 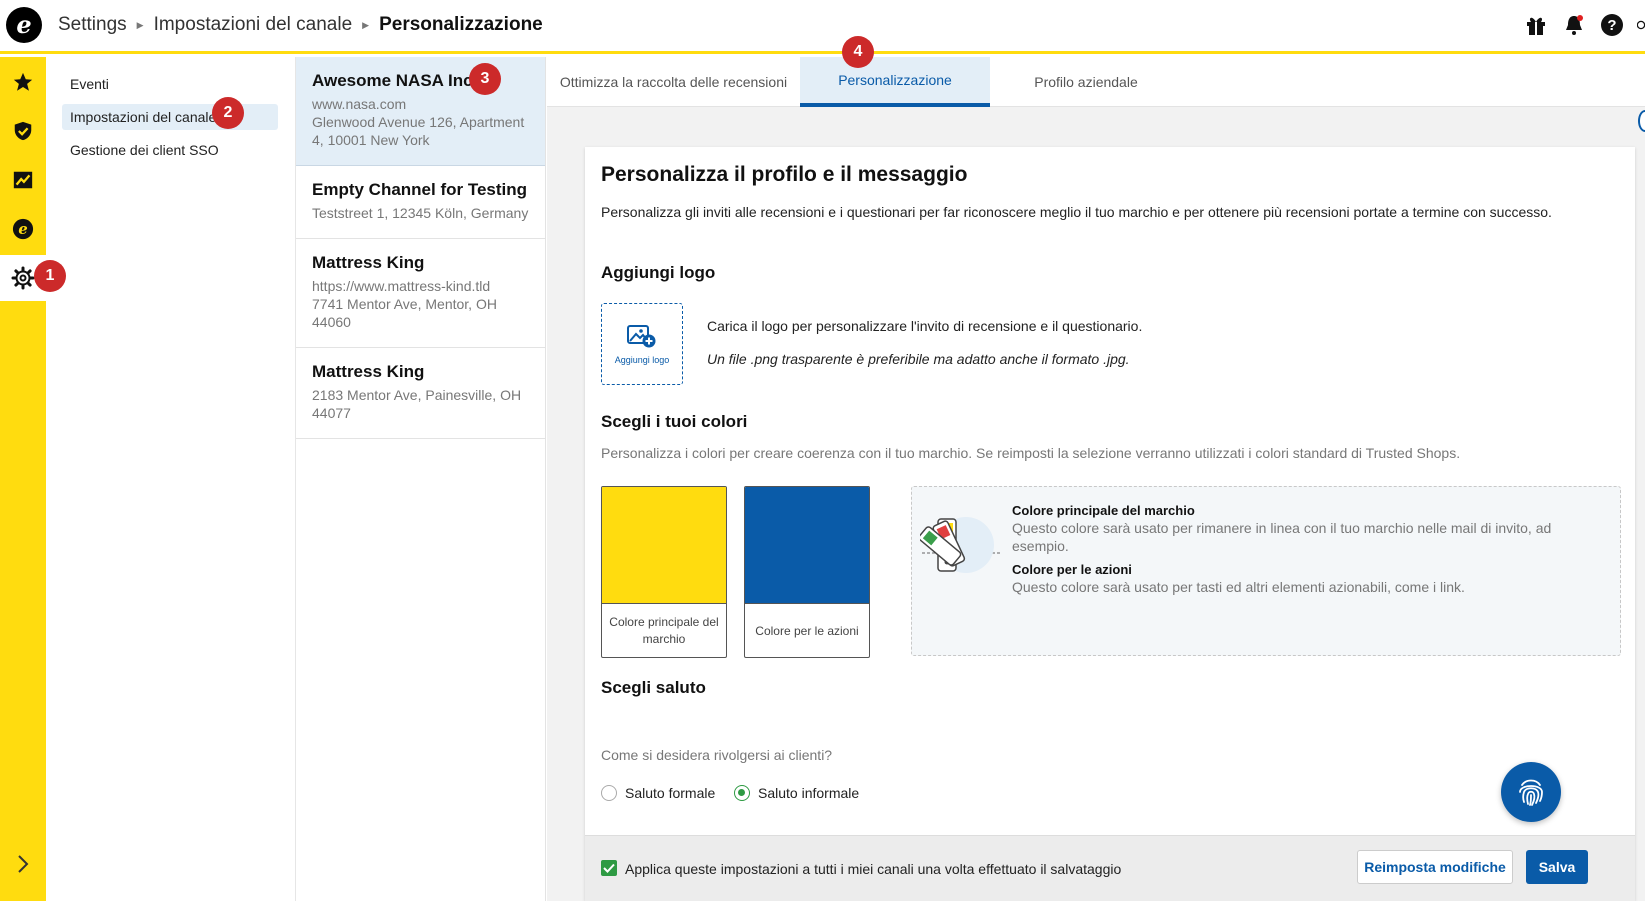 What do you see at coordinates (742, 793) in the screenshot?
I see `greeting-informal-radio` at bounding box center [742, 793].